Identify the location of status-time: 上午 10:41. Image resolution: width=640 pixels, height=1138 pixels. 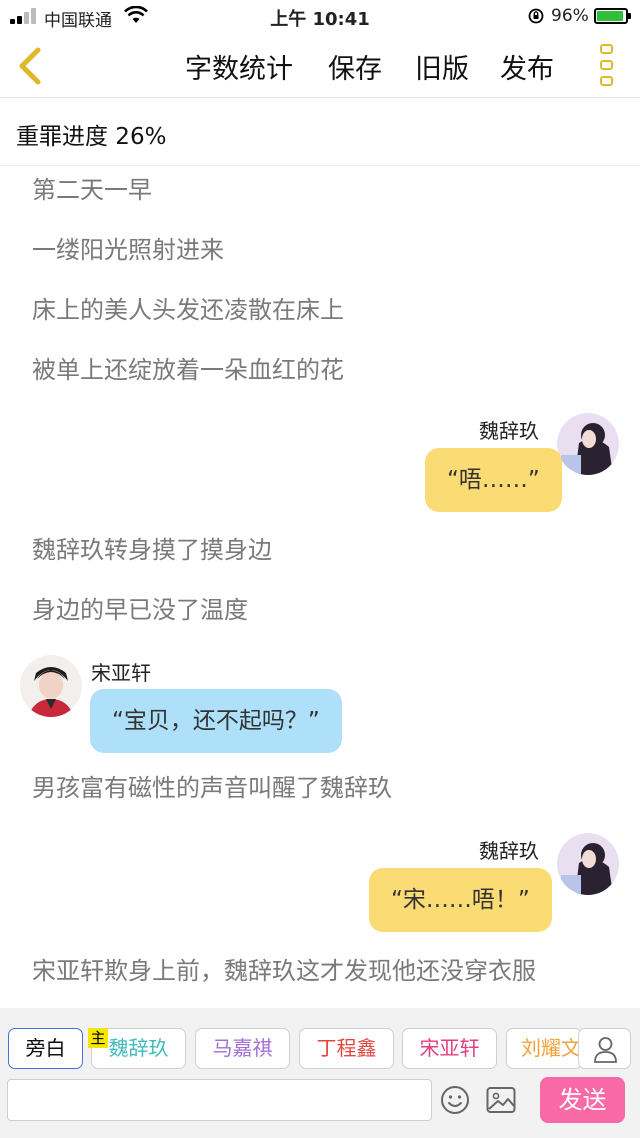
(320, 19).